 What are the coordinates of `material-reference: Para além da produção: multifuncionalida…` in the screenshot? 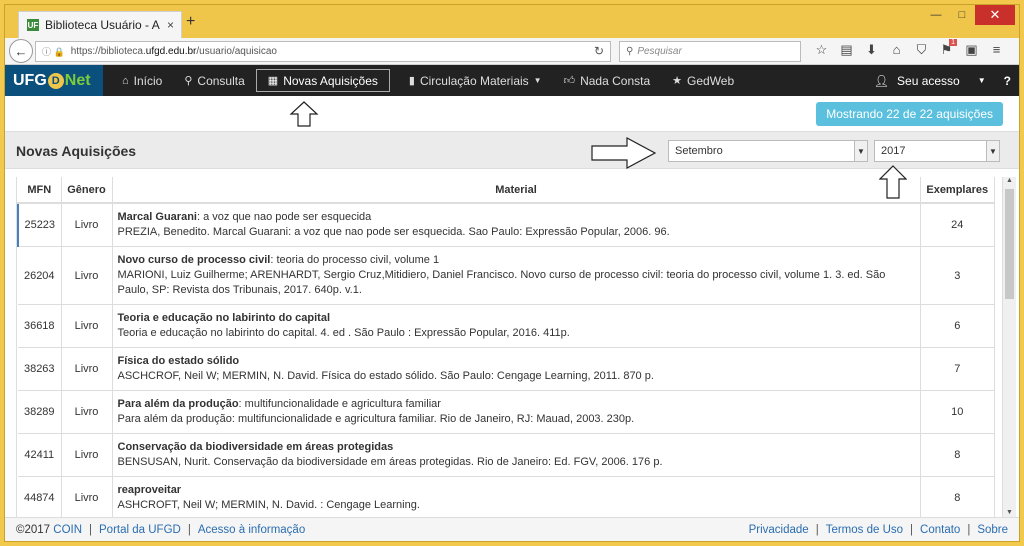 It's located at (376, 419).